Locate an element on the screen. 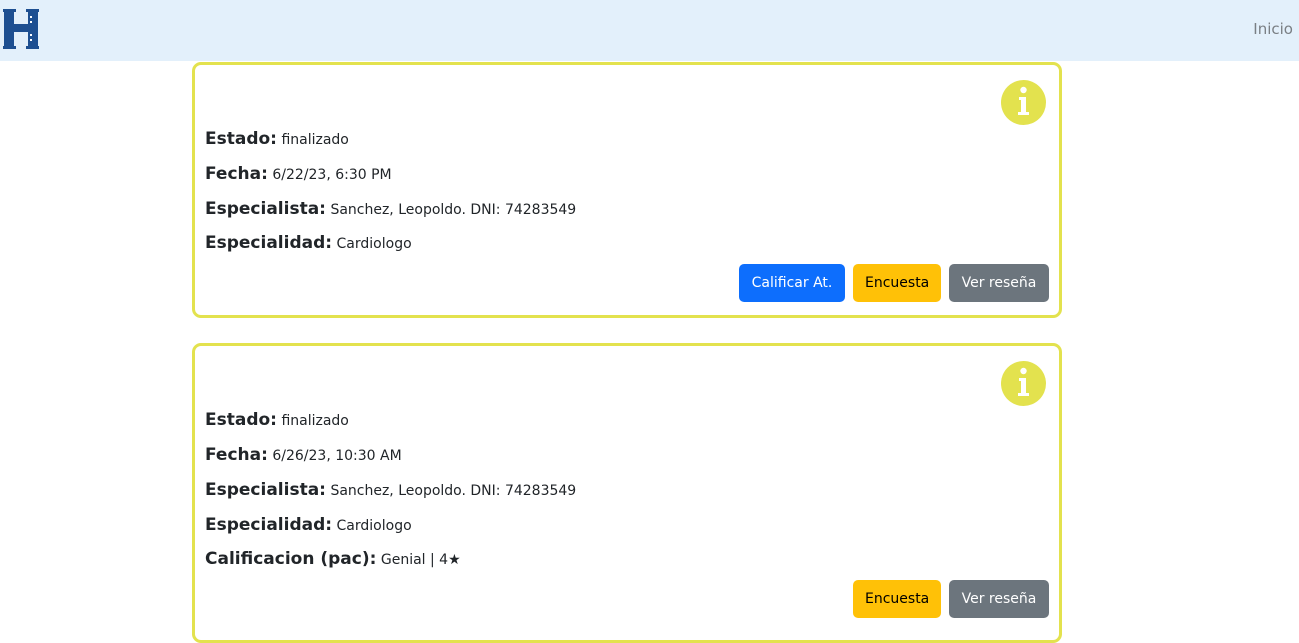  nav-link-inicio: Inicio is located at coordinates (1273, 29).